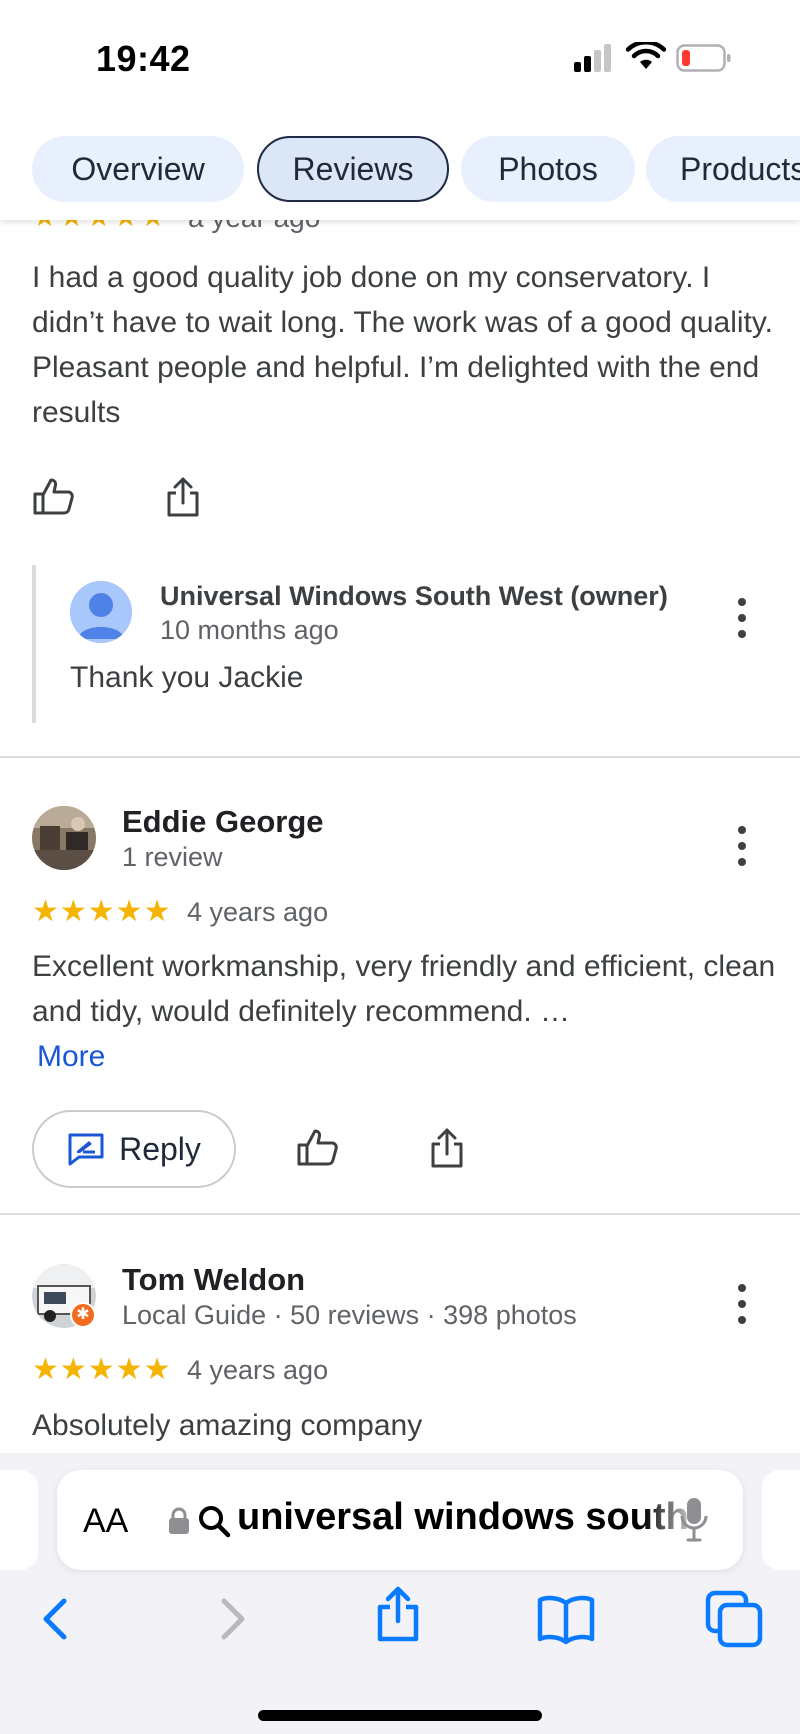  I want to click on reviewer-meta: 1 review, so click(172, 857).